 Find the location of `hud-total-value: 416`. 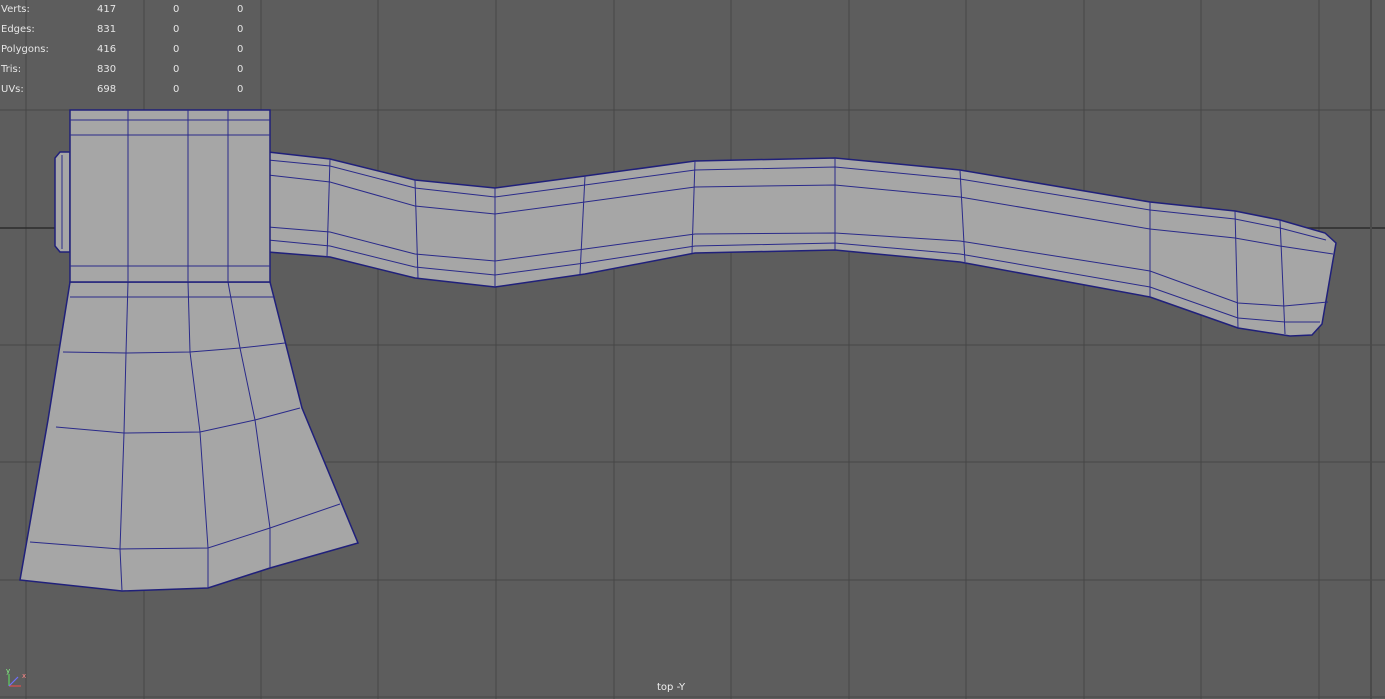

hud-total-value: 416 is located at coordinates (107, 49).